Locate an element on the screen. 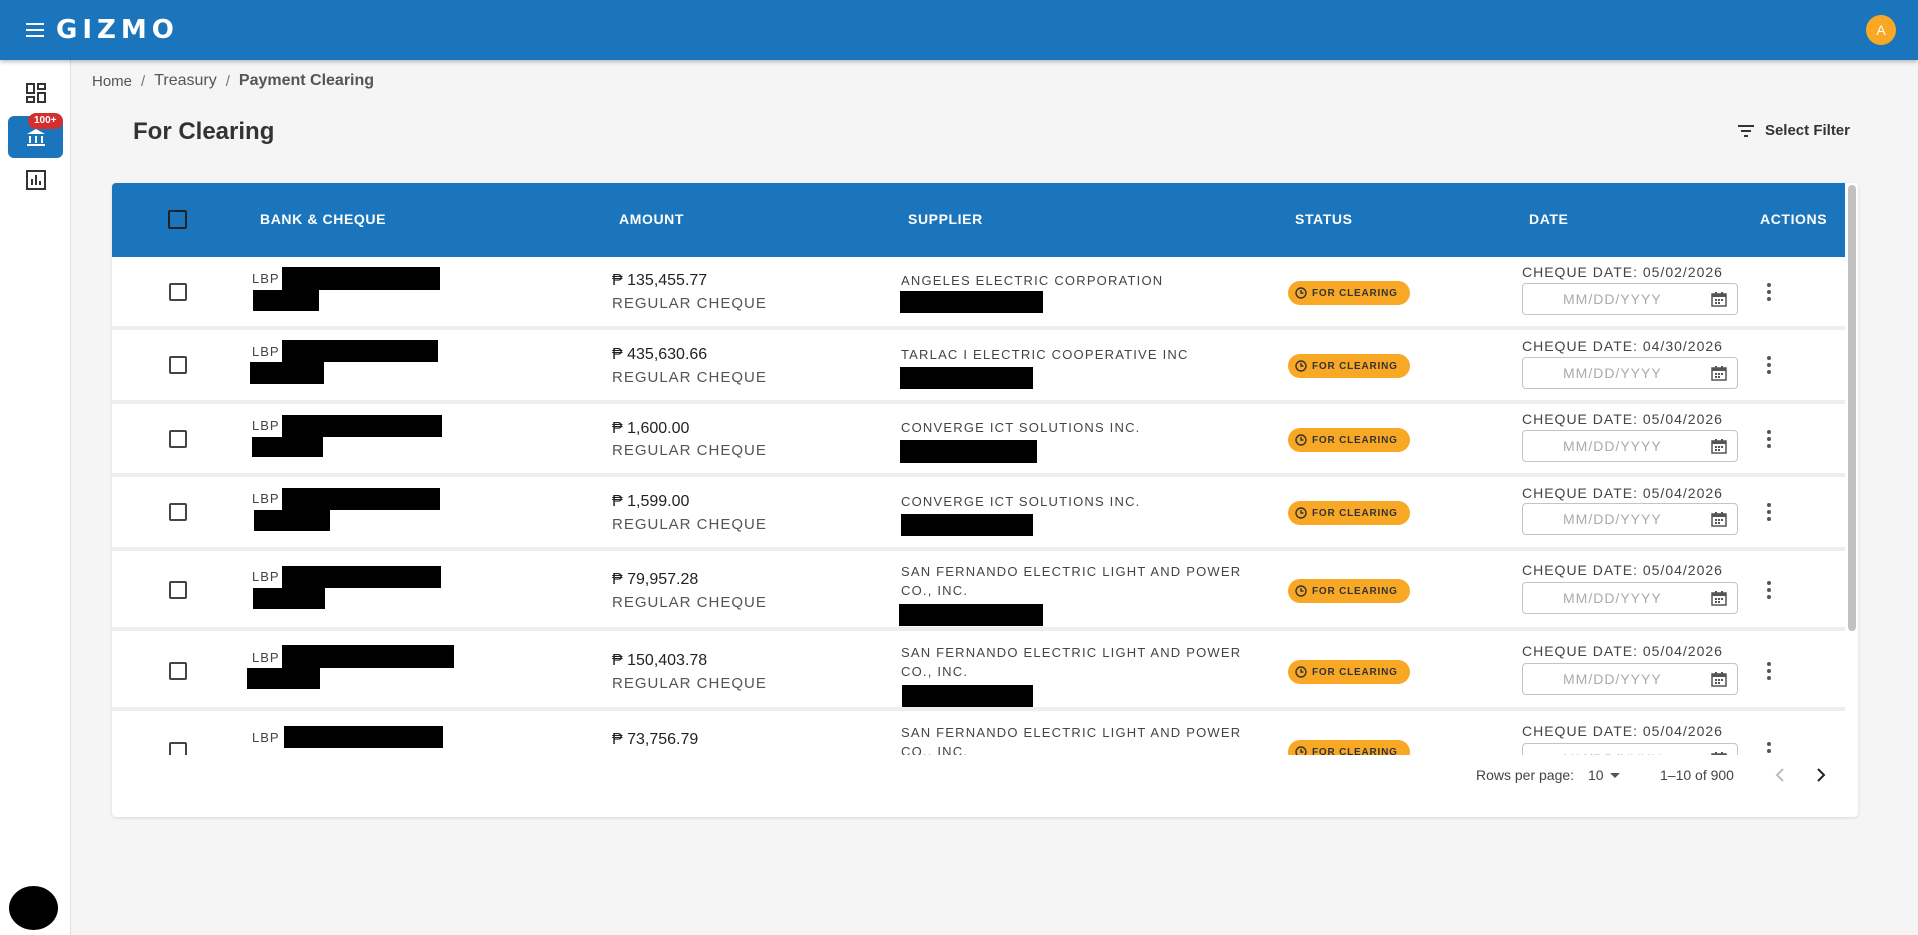  amount-value: ₱ 135,455.77 is located at coordinates (660, 280).